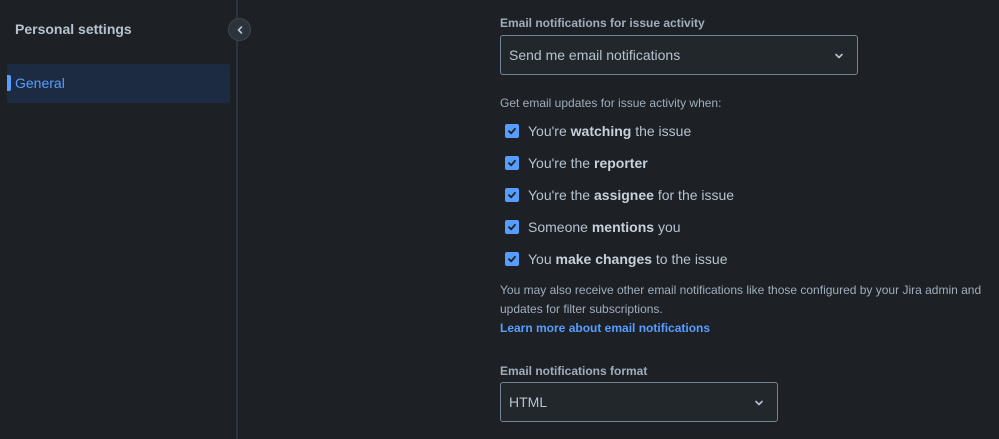  What do you see at coordinates (667, 227) in the screenshot?
I see `notify-option-post: you` at bounding box center [667, 227].